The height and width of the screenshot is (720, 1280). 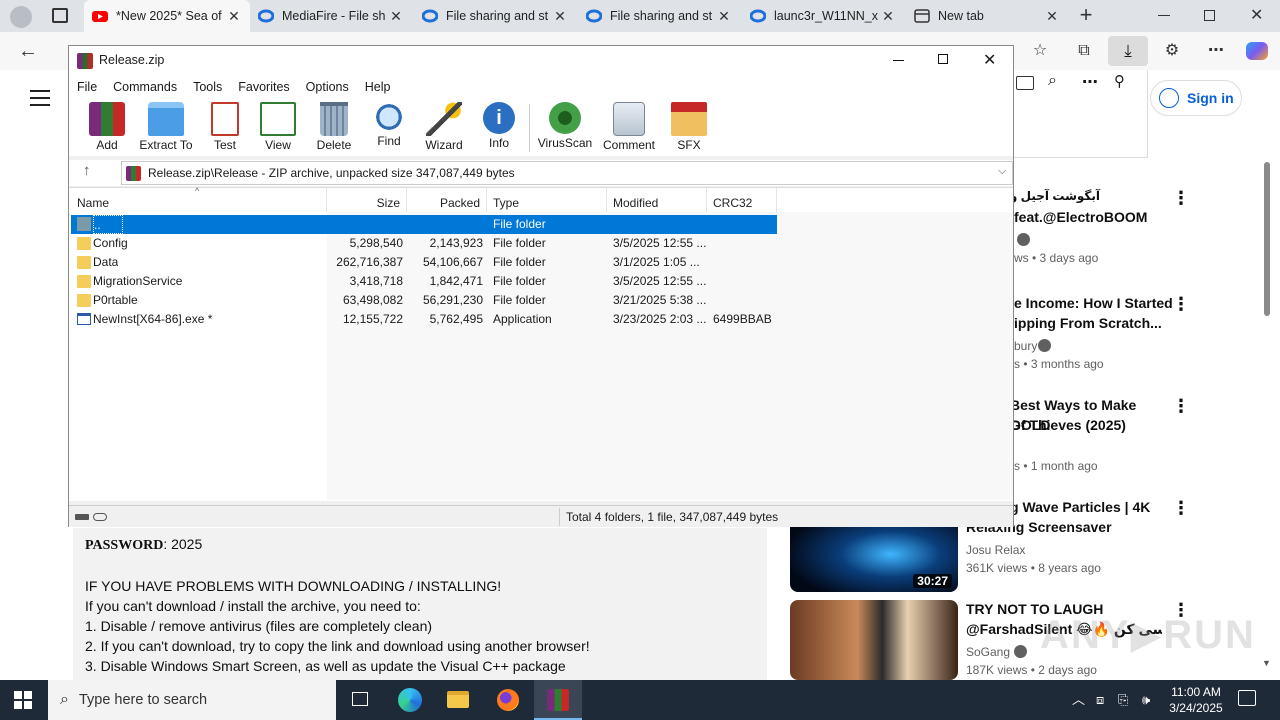 What do you see at coordinates (1090, 82) in the screenshot?
I see `more-icon: ⋯` at bounding box center [1090, 82].